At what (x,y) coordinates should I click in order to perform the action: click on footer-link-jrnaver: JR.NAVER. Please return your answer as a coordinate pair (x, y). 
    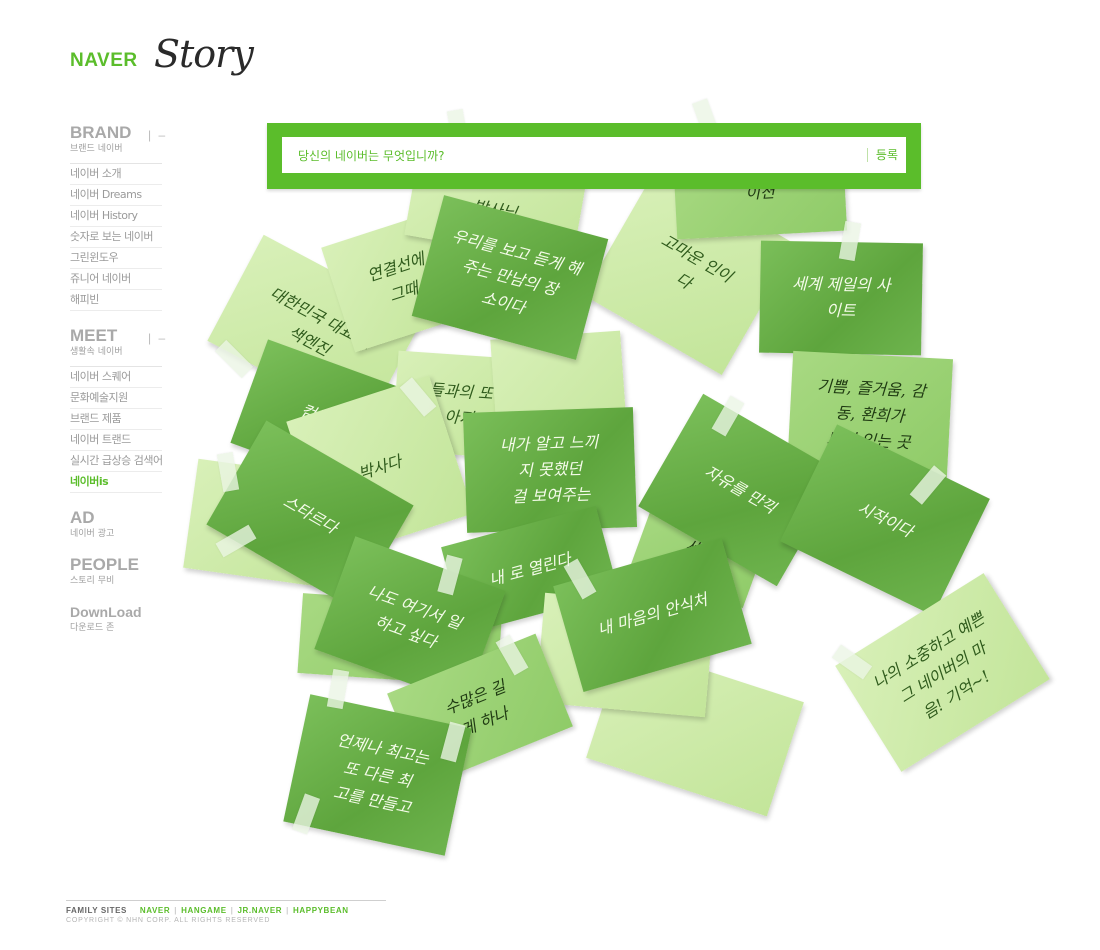
    Looking at the image, I should click on (259, 910).